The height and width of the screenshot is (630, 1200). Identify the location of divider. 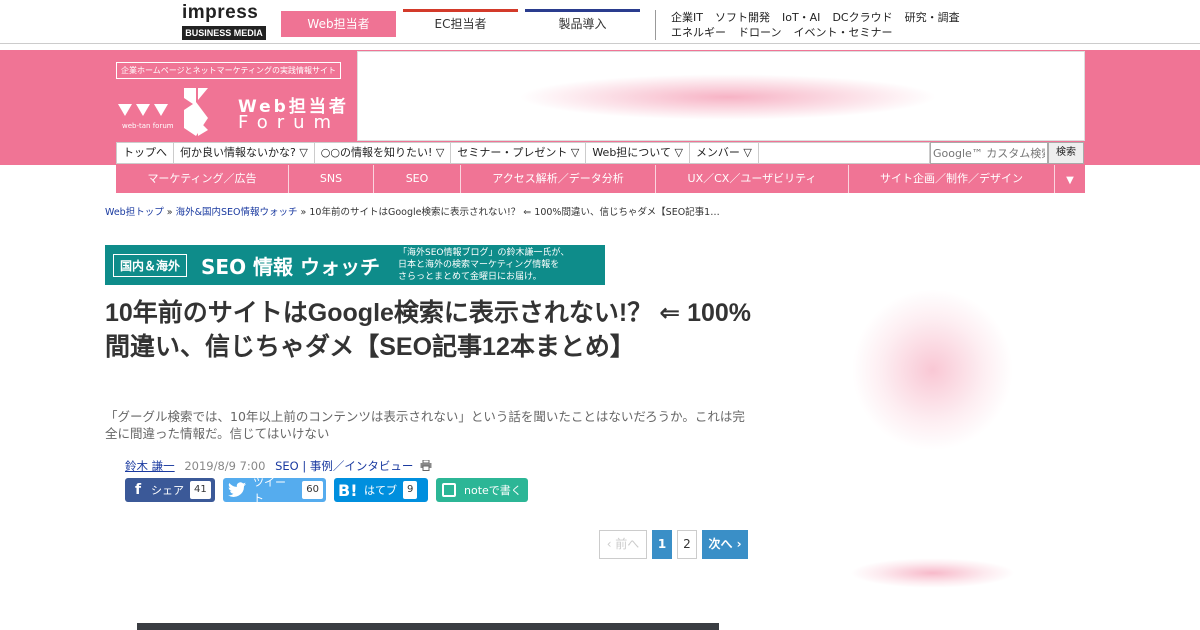
(655, 25).